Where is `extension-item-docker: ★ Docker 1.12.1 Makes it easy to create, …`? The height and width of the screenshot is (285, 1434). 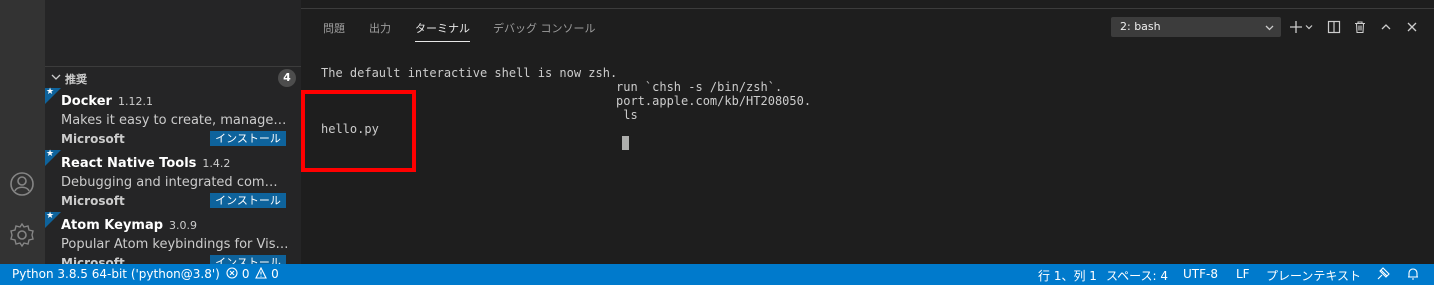 extension-item-docker: ★ Docker 1.12.1 Makes it easy to create, … is located at coordinates (173, 118).